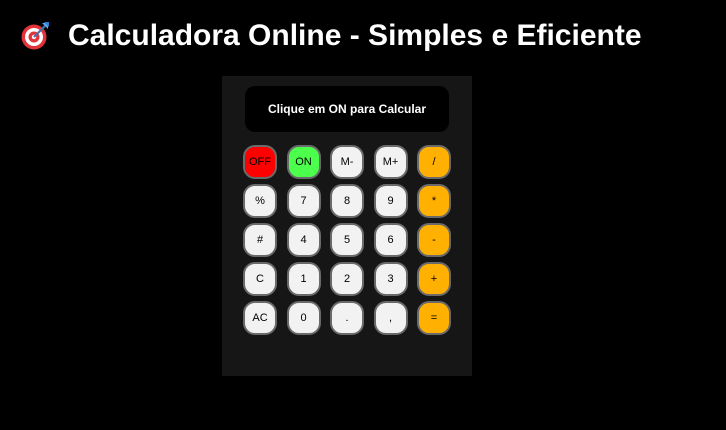 The height and width of the screenshot is (430, 726). Describe the element at coordinates (347, 162) in the screenshot. I see `memory-minus-button: M-` at that location.